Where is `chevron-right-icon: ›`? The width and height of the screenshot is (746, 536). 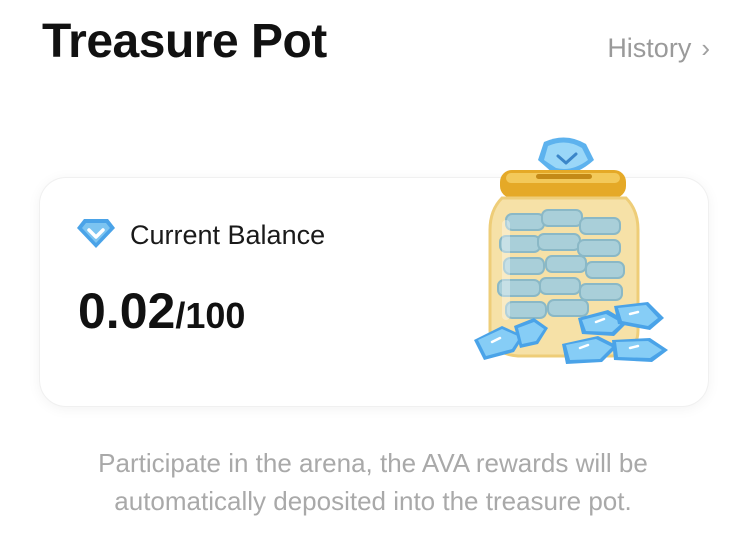 chevron-right-icon: › is located at coordinates (705, 48).